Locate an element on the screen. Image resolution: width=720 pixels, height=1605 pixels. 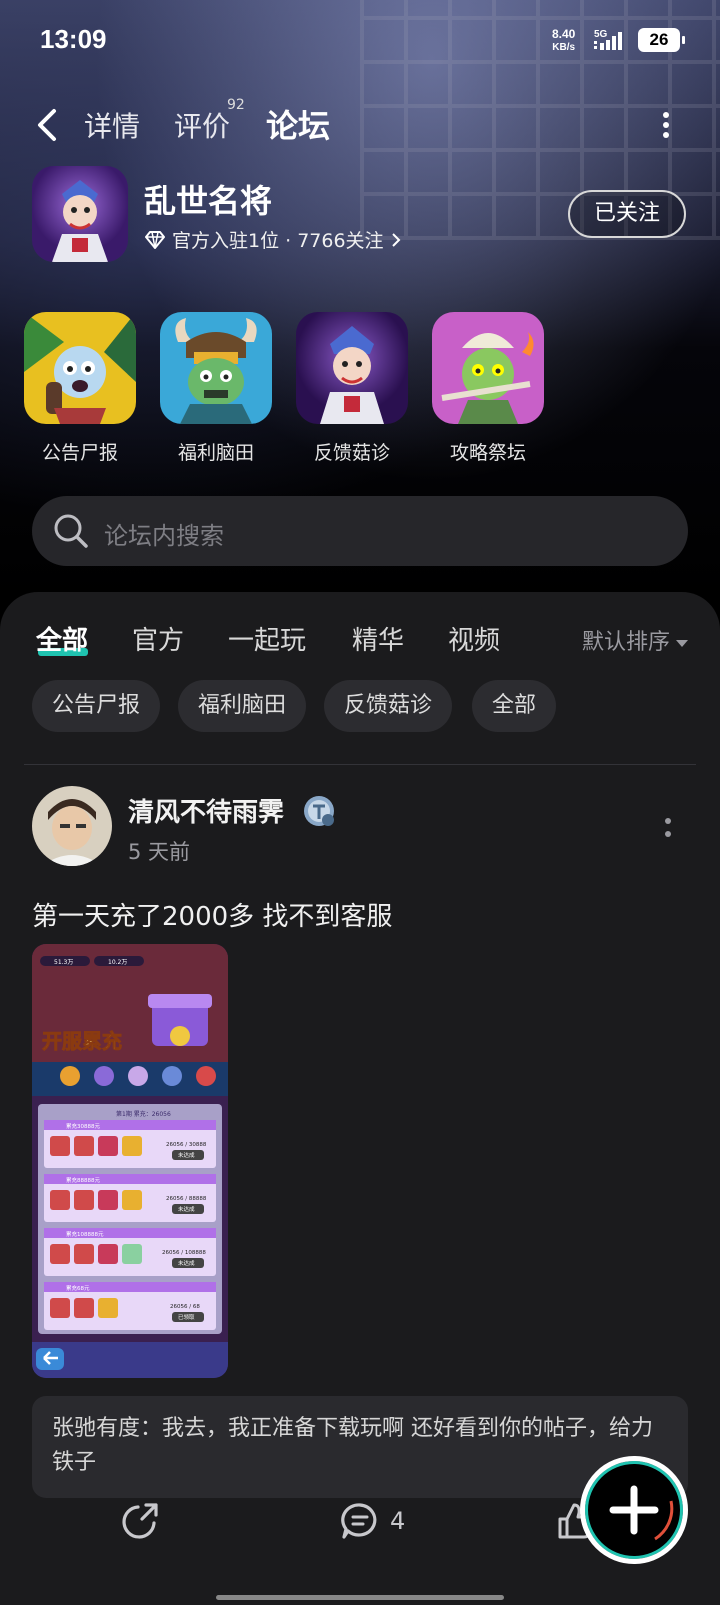
comment-icon is located at coordinates (359, 1521).